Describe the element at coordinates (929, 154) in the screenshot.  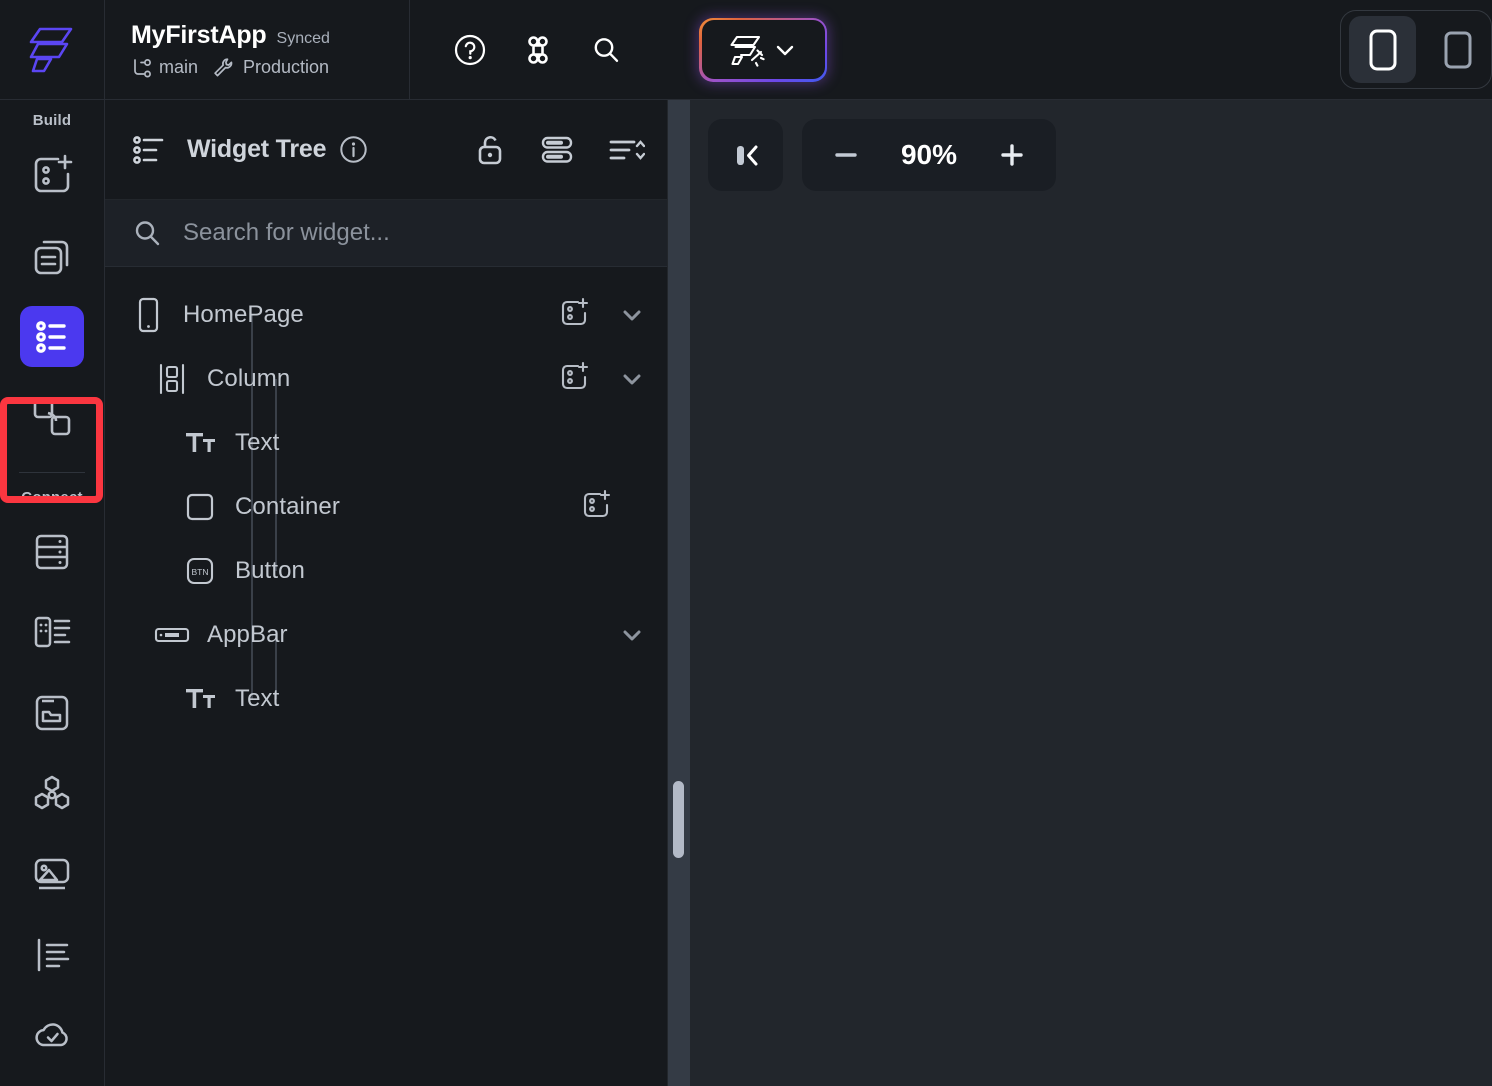
I see `zoom-level-value: 90%` at that location.